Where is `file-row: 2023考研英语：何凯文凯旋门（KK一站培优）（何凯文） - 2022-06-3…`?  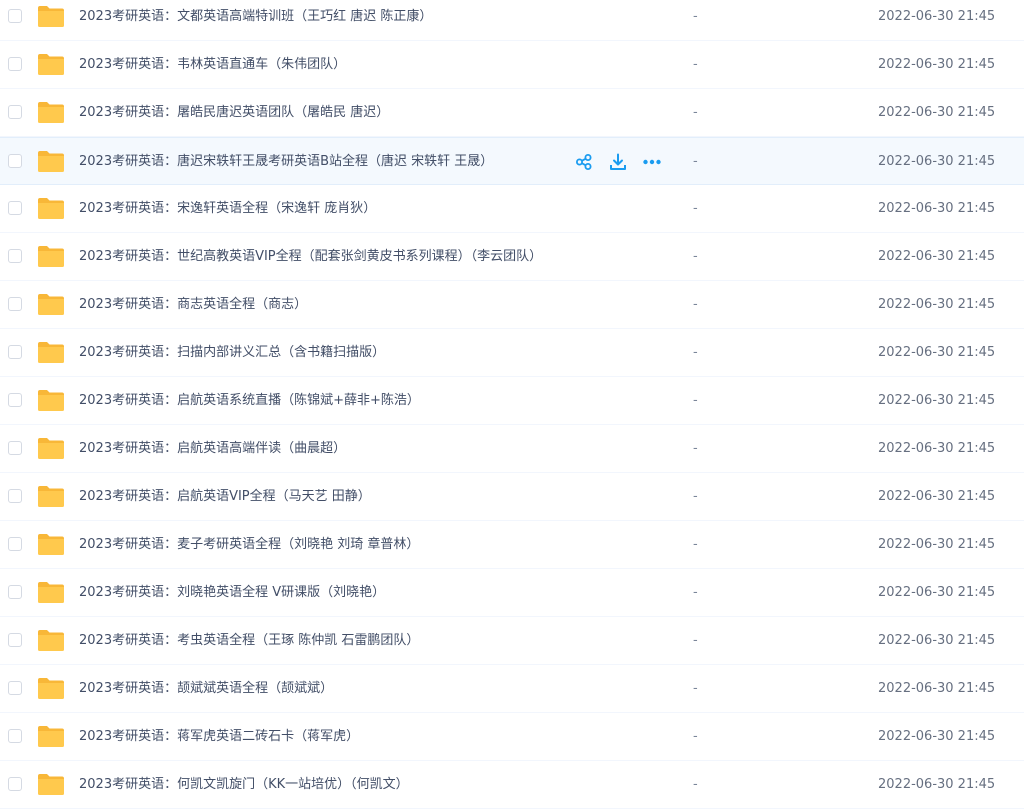
file-row: 2023考研英语：何凯文凯旋门（KK一站培优）（何凯文） - 2022-06-3… is located at coordinates (512, 785).